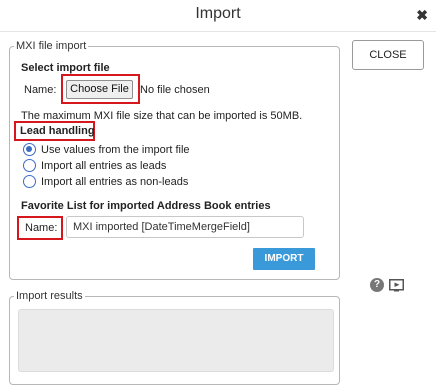 The image size is (436, 391). I want to click on help-icon: ?, so click(377, 285).